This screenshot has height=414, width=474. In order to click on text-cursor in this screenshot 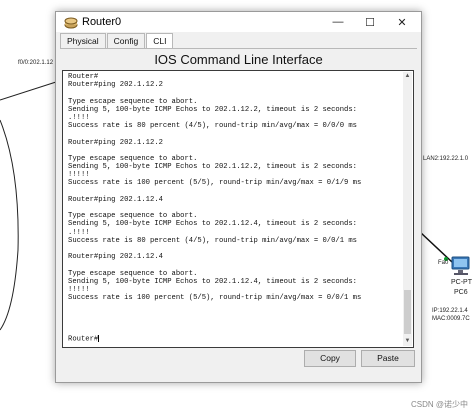, I will do `click(99, 338)`.